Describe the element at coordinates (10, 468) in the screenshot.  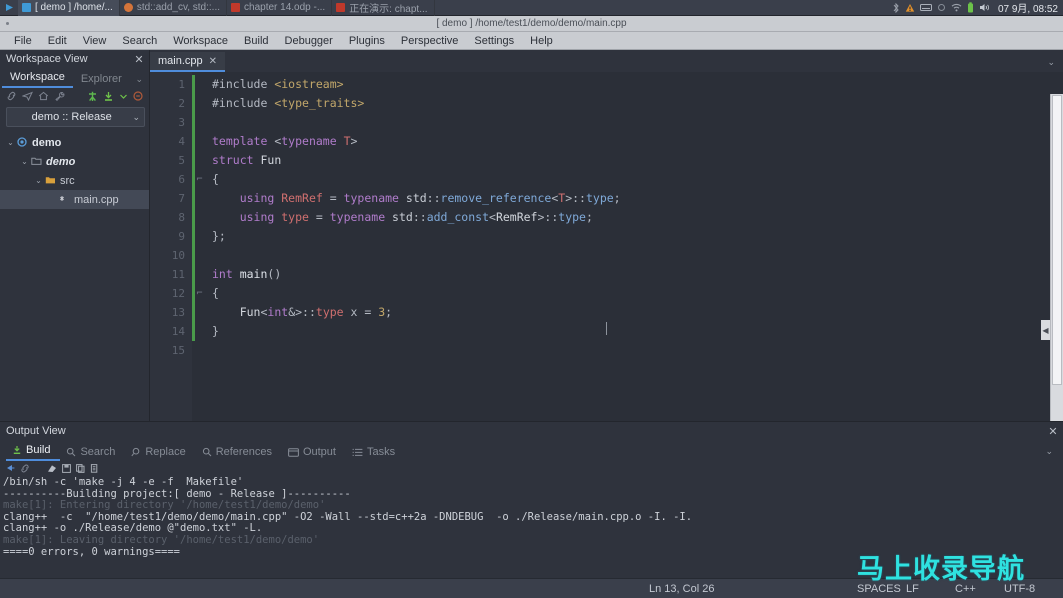
I see `pin-icon` at that location.